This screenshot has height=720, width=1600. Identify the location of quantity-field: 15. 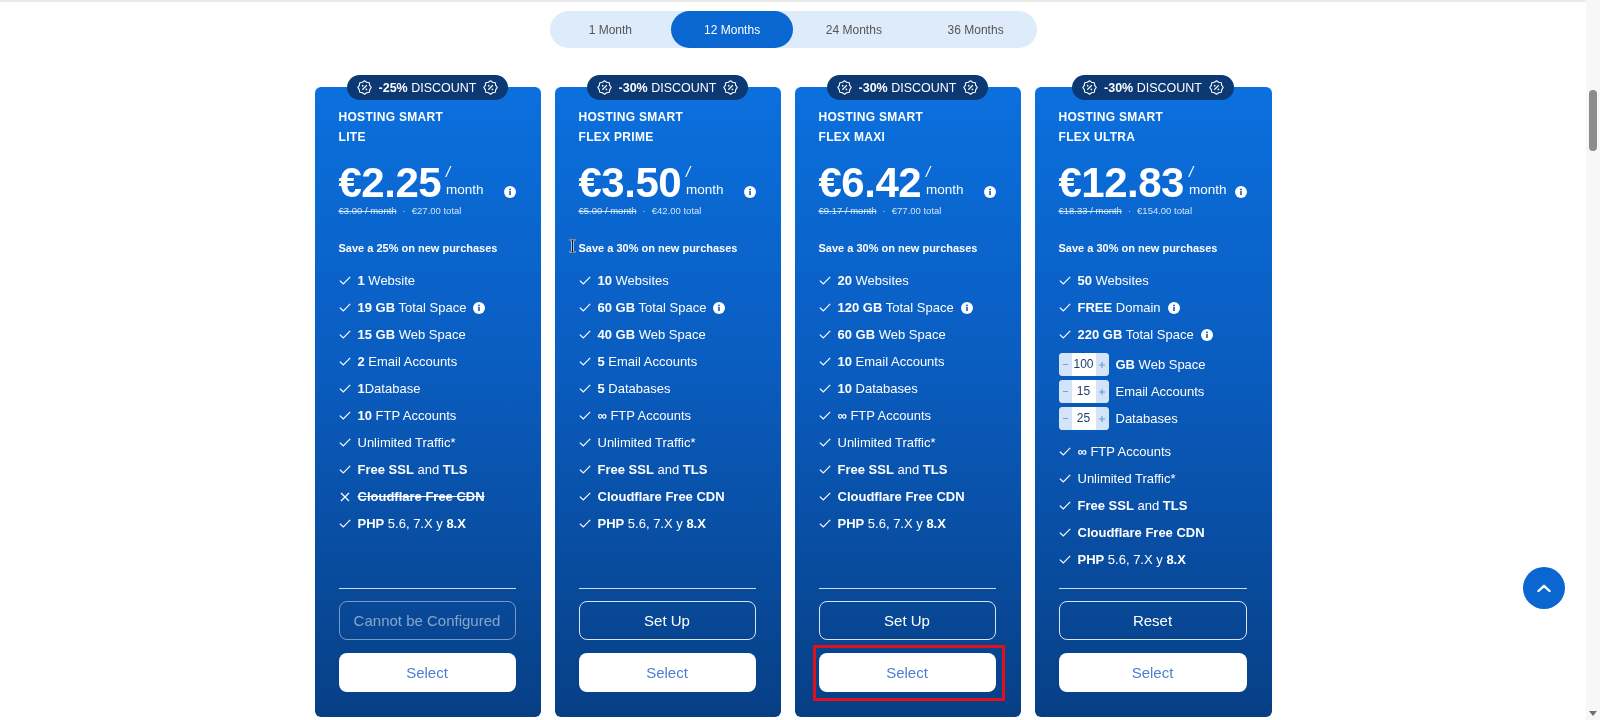
(1083, 391).